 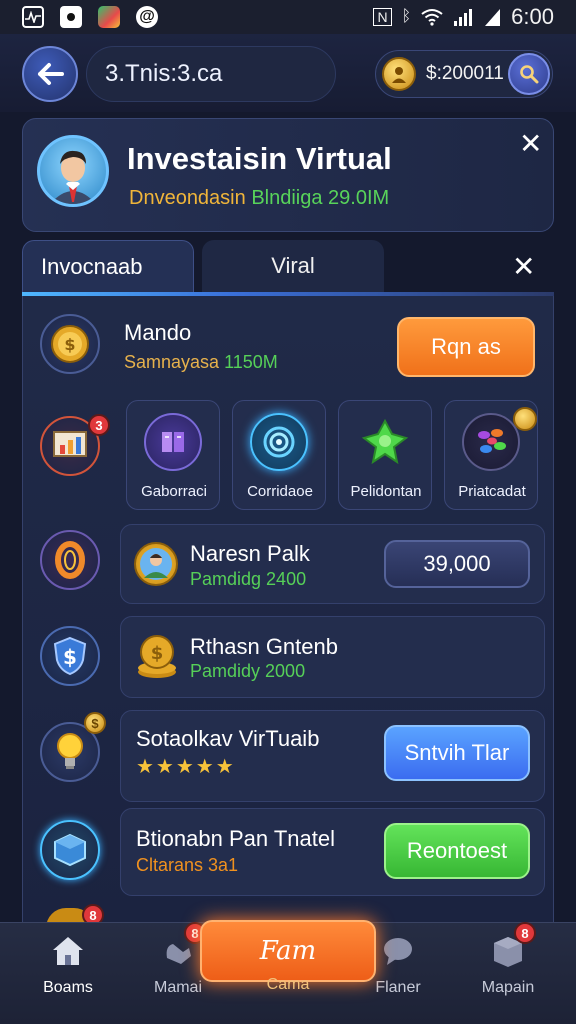 What do you see at coordinates (508, 987) in the screenshot?
I see `nav-label: Mapain` at bounding box center [508, 987].